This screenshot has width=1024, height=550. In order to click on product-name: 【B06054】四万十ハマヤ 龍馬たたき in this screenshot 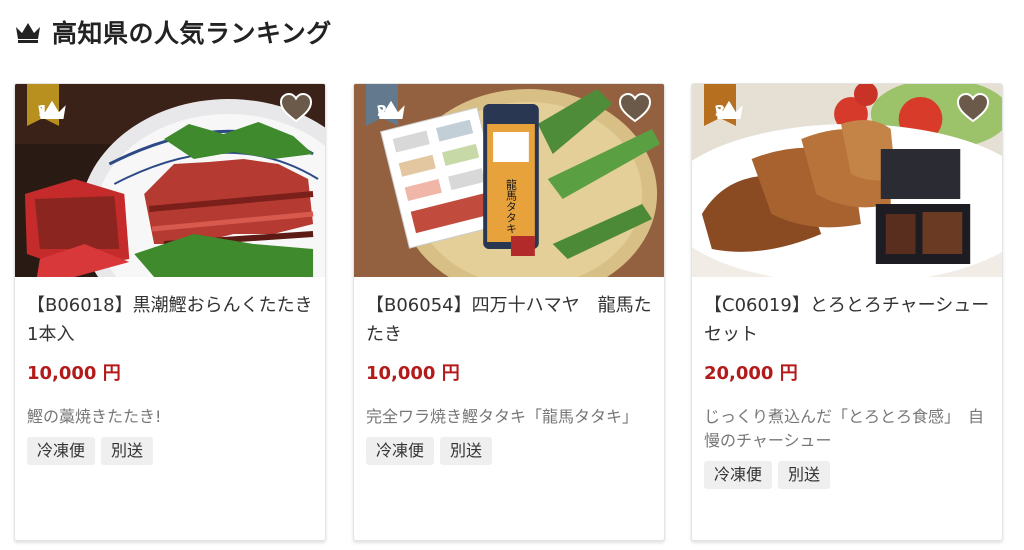, I will do `click(509, 320)`.